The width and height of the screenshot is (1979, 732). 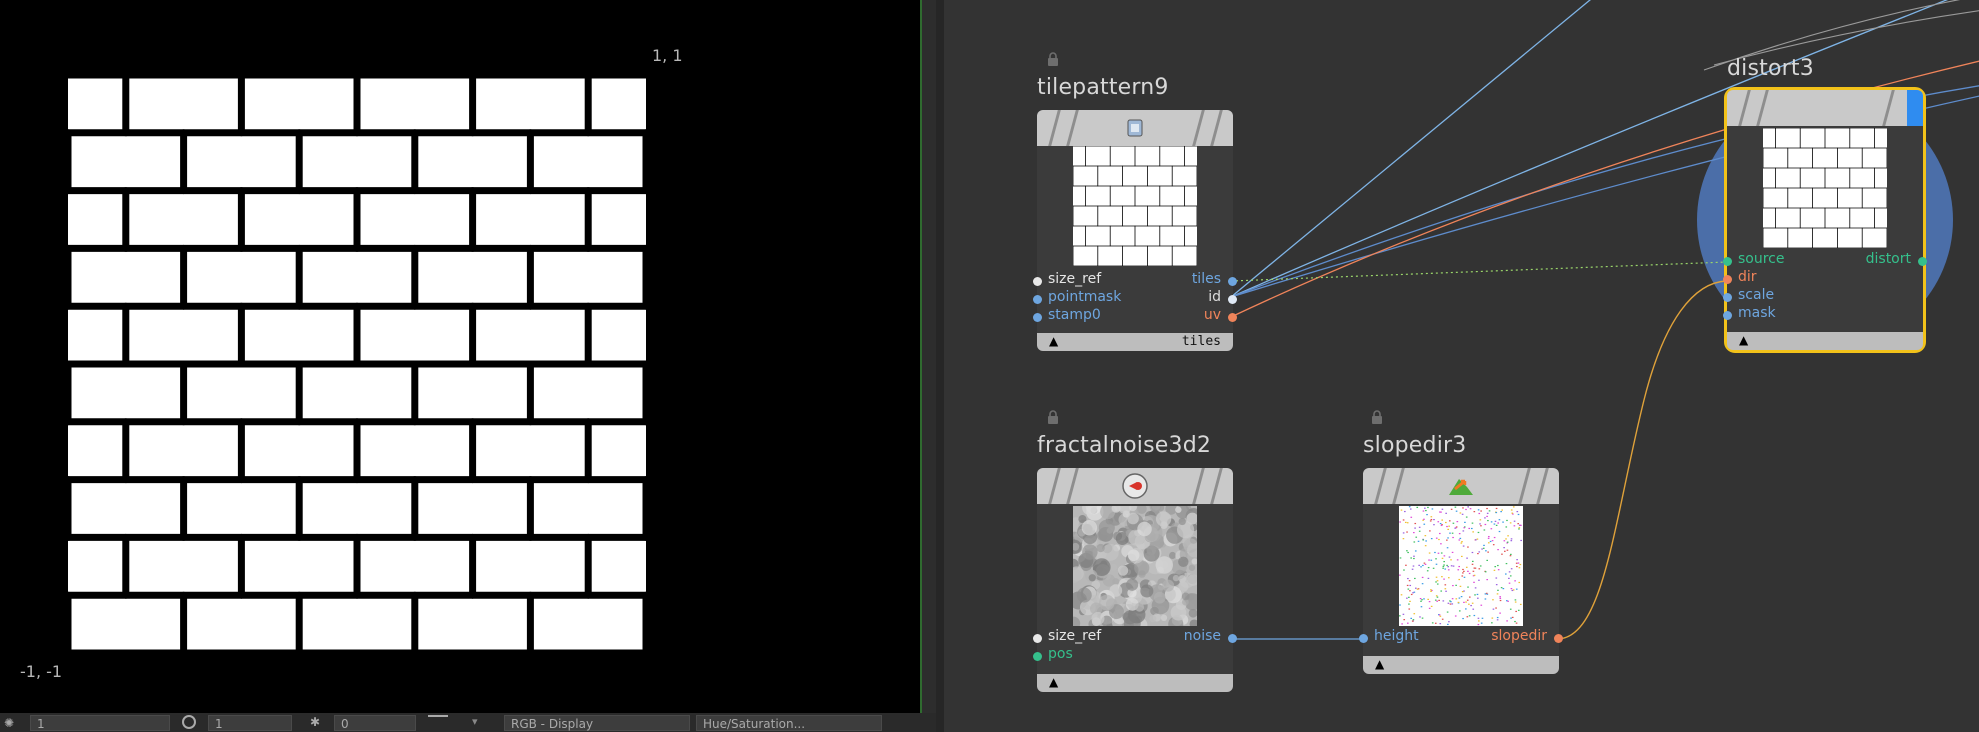 I want to click on dropdown-arrow-icon: ▾, so click(x=475, y=721).